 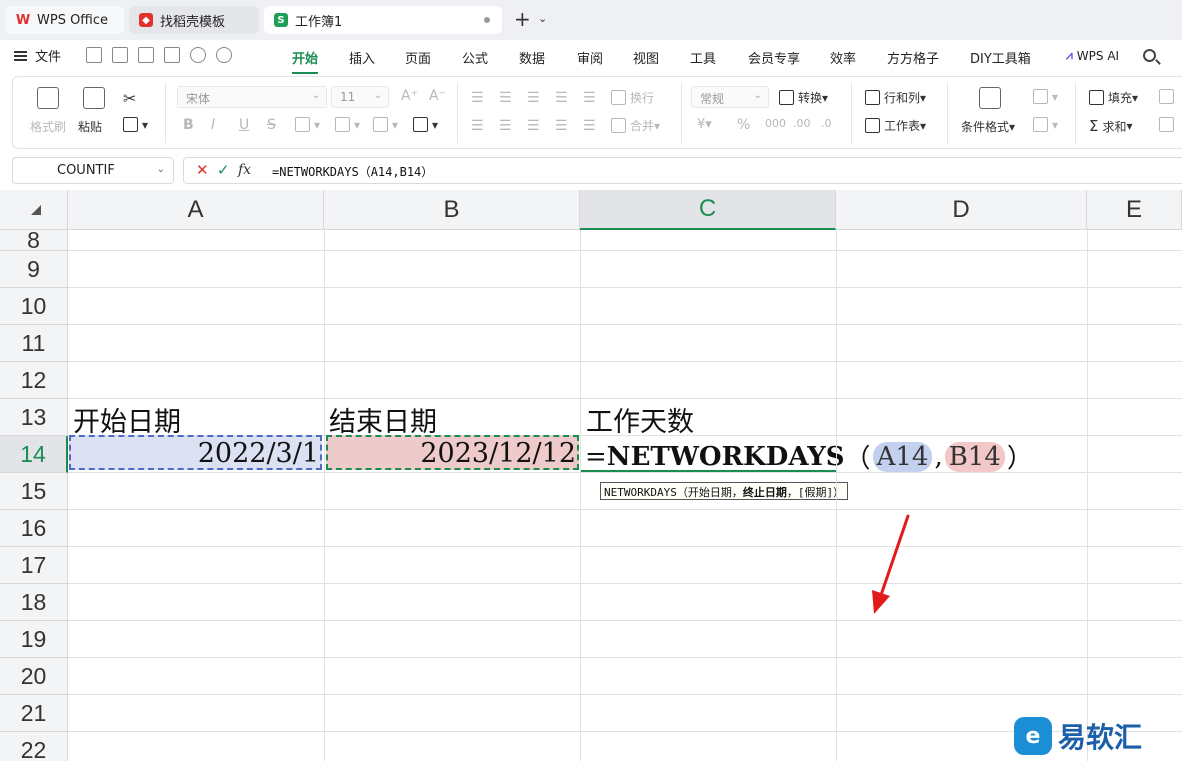 I want to click on tab-ribbon-8: 会员专享, so click(x=774, y=57).